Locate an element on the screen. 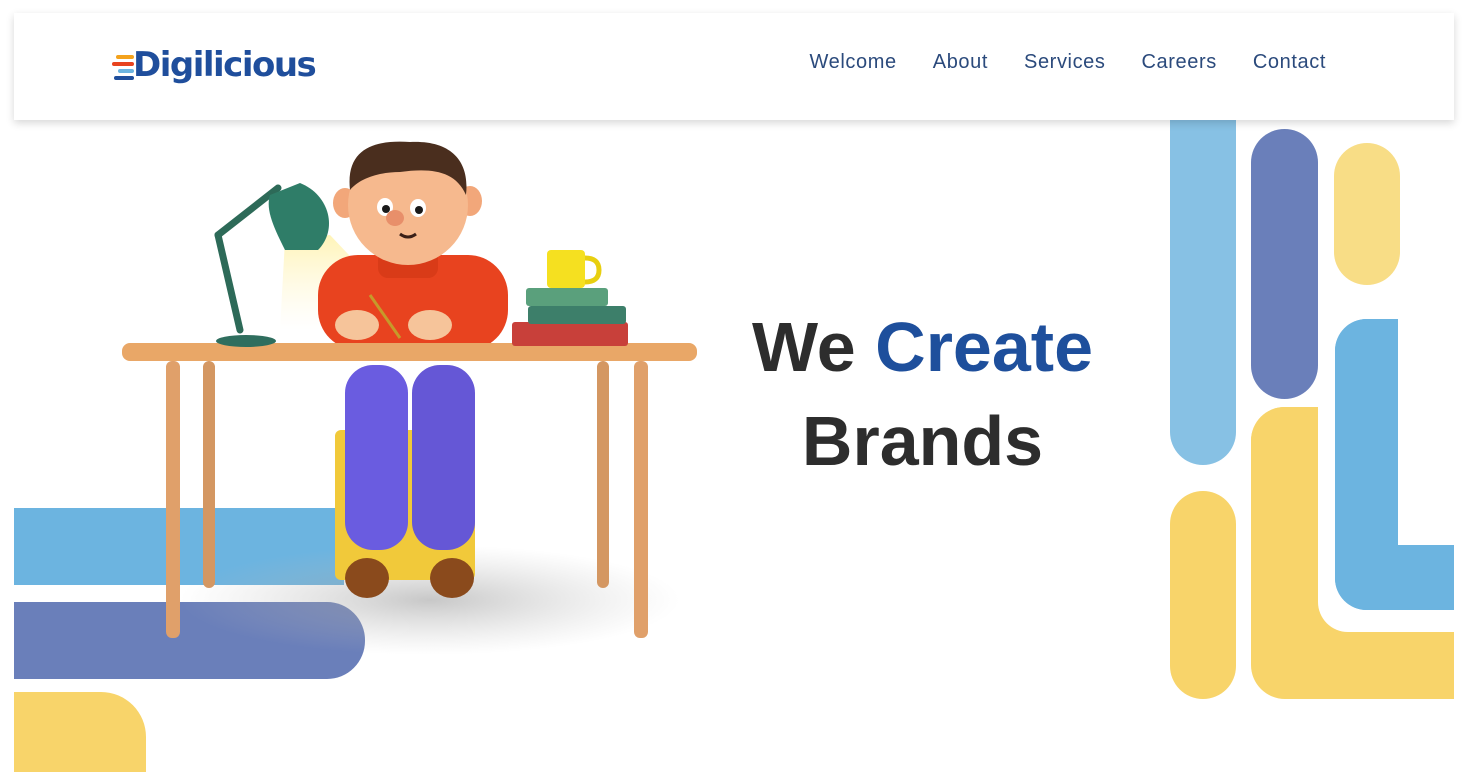 The image size is (1468, 772). lamp-shade is located at coordinates (299, 216).